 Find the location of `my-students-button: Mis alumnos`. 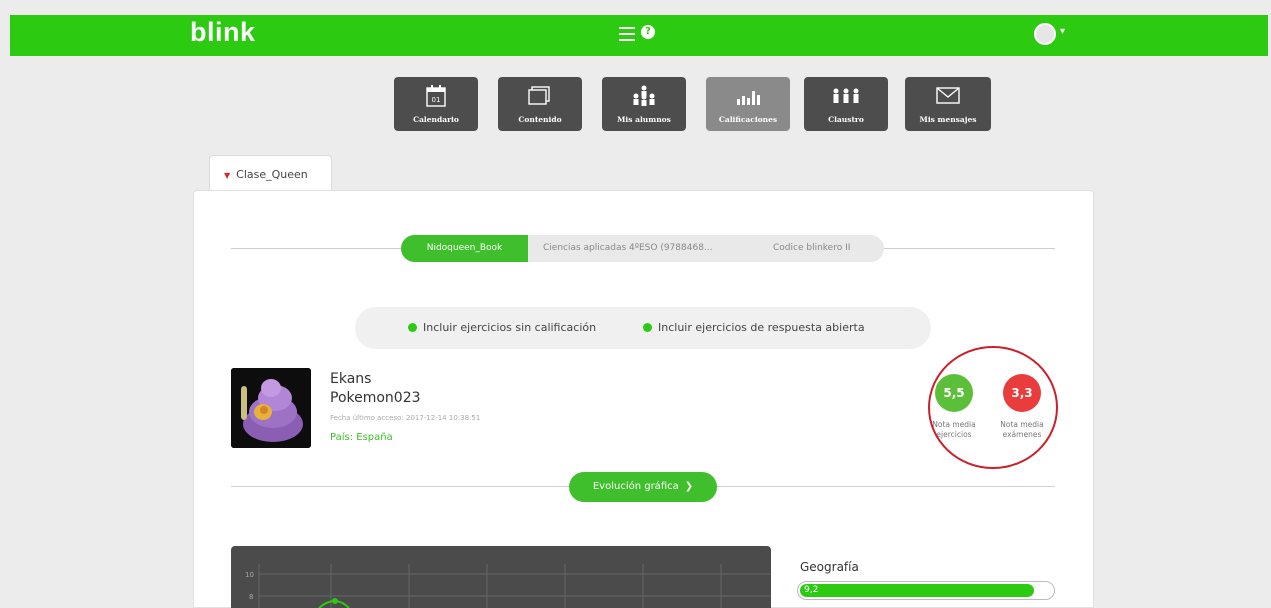

my-students-button: Mis alumnos is located at coordinates (644, 104).